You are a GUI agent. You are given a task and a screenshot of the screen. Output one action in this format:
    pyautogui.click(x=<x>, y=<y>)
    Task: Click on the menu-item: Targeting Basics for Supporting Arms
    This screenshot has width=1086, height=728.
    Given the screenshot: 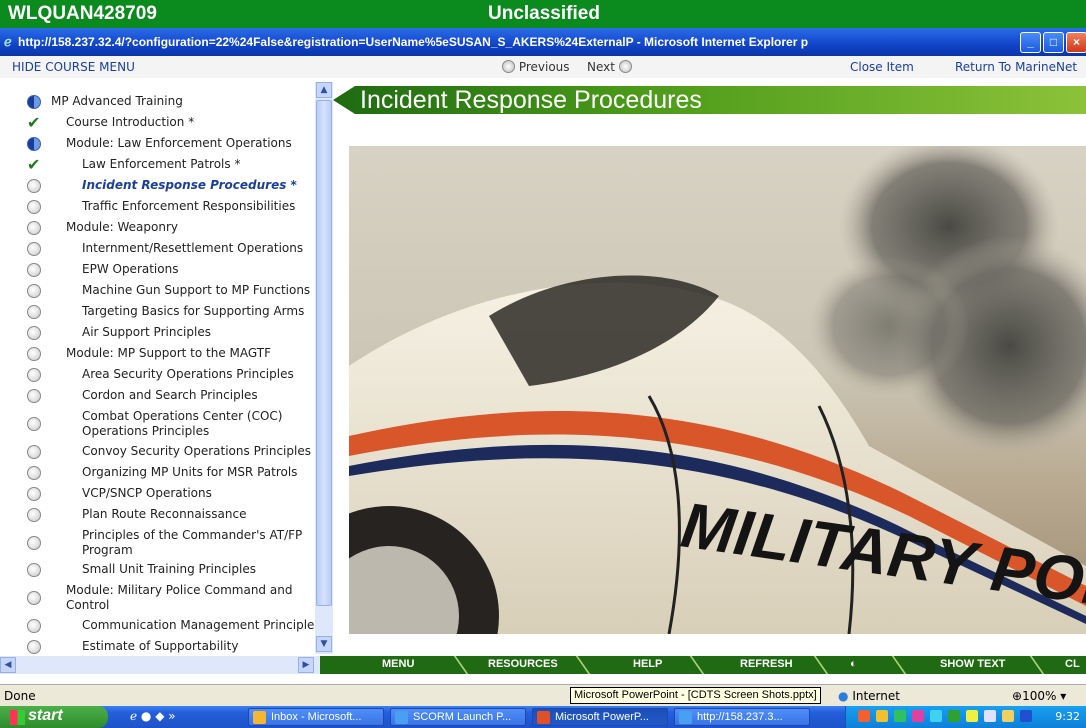 What is the action you would take?
    pyautogui.click(x=157, y=312)
    